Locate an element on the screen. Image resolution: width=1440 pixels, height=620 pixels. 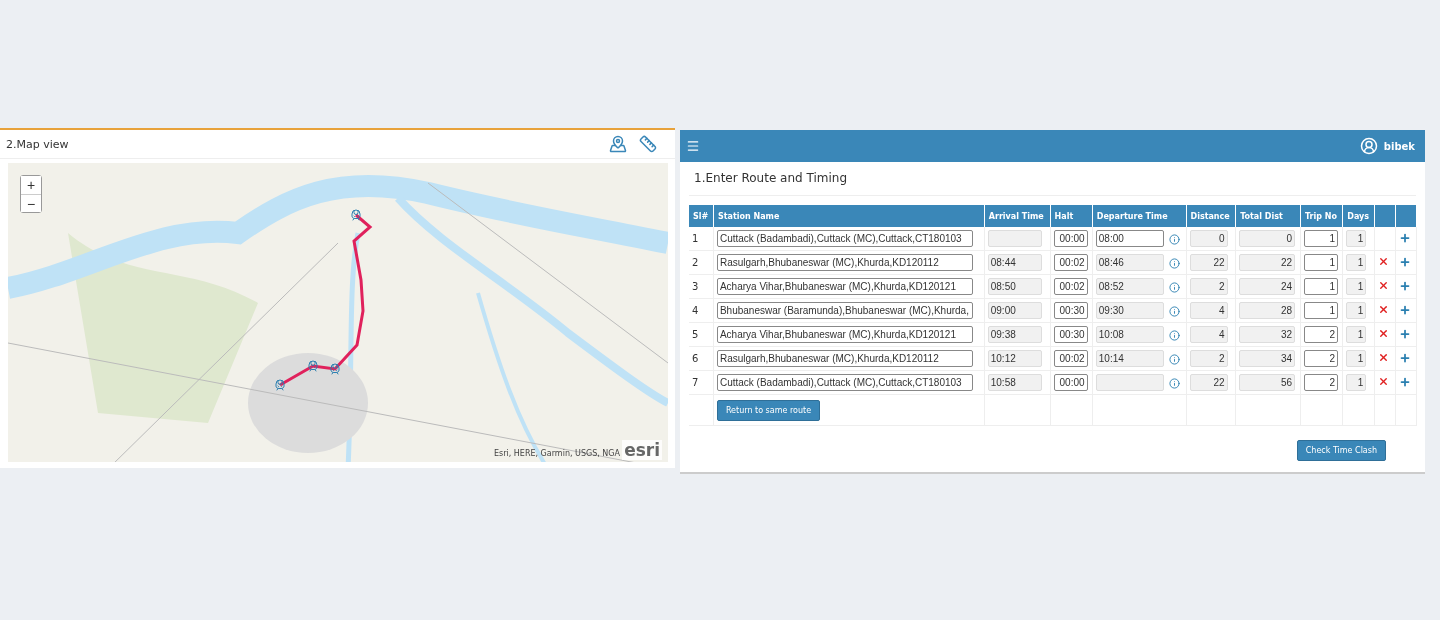
user-avatar-icon is located at coordinates (1368, 146).